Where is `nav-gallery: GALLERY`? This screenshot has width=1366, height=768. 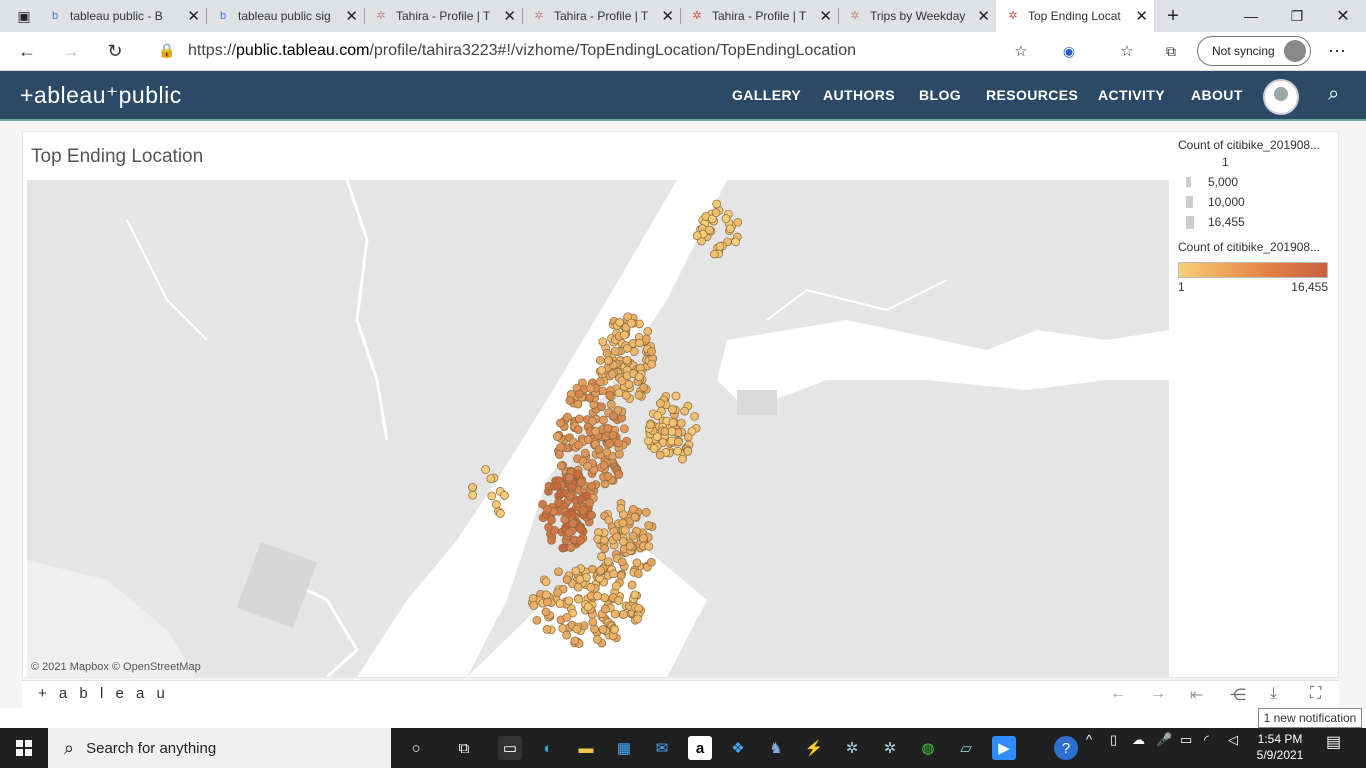
nav-gallery: GALLERY is located at coordinates (766, 95).